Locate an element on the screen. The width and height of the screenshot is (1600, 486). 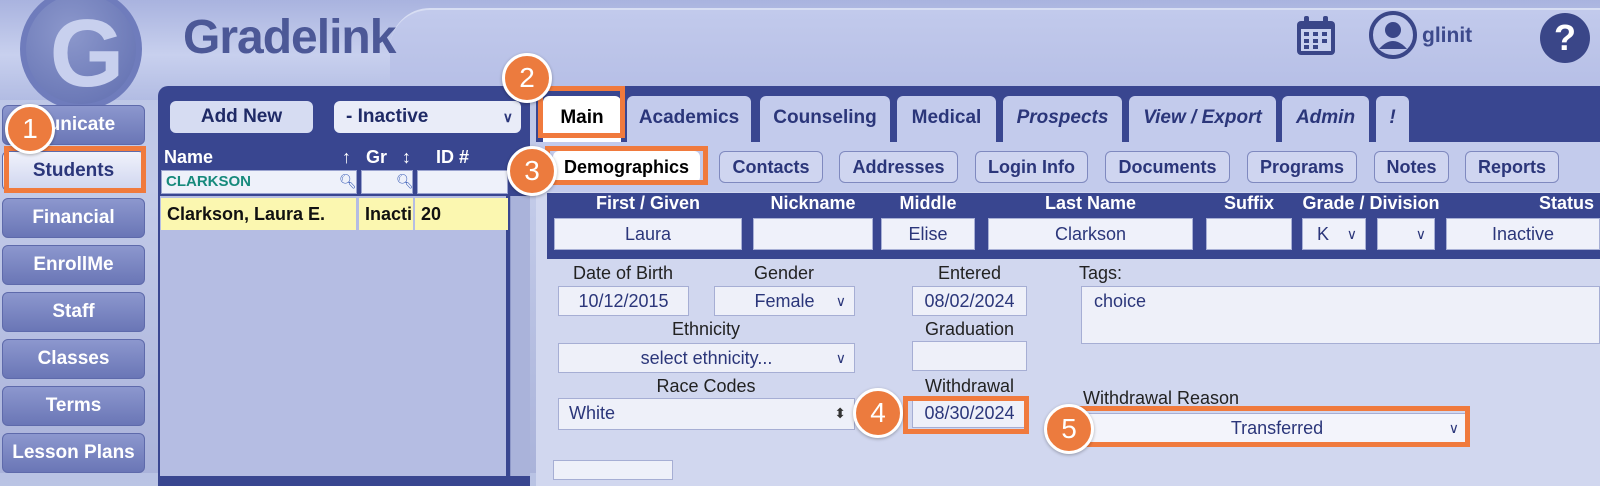
tab-admin: Admin is located at coordinates (1325, 119).